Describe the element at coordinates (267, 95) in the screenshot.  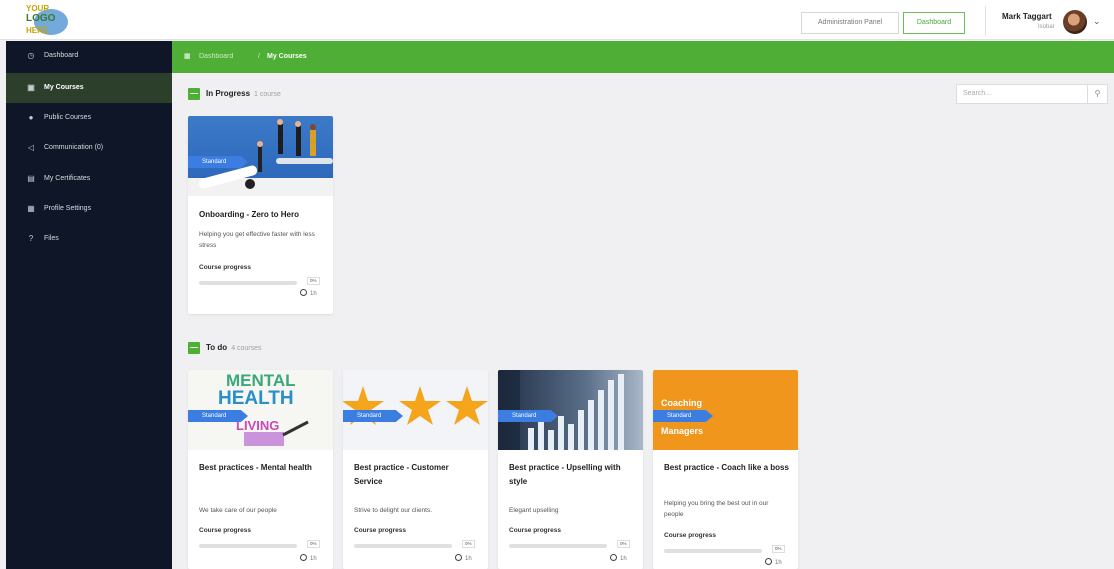
I see `section-count: 1 course` at that location.